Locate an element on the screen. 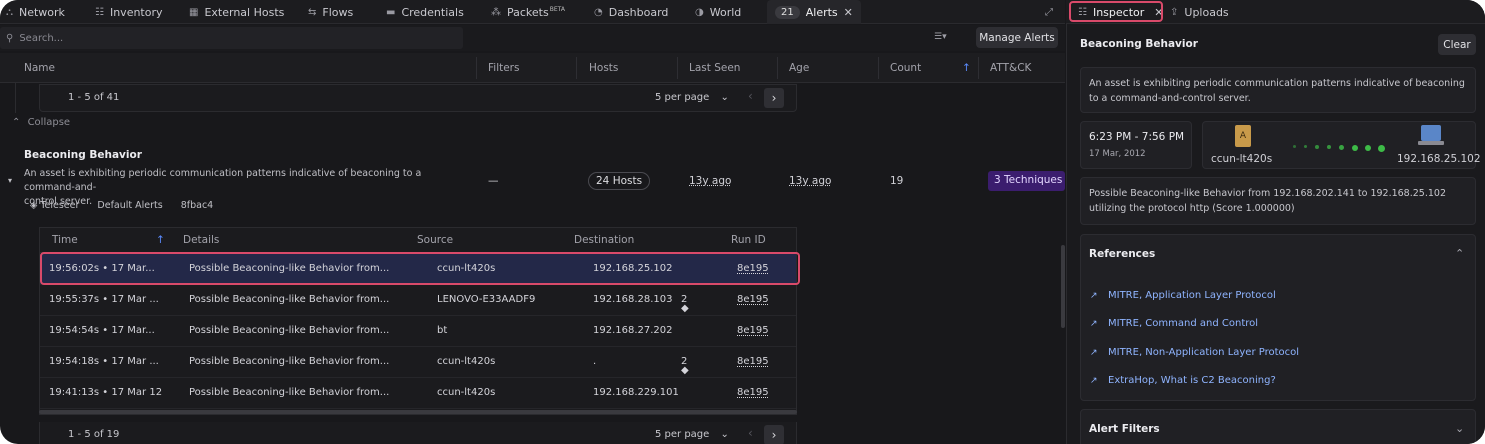  collapse-toggle: ⌃ Collapse is located at coordinates (41, 122).